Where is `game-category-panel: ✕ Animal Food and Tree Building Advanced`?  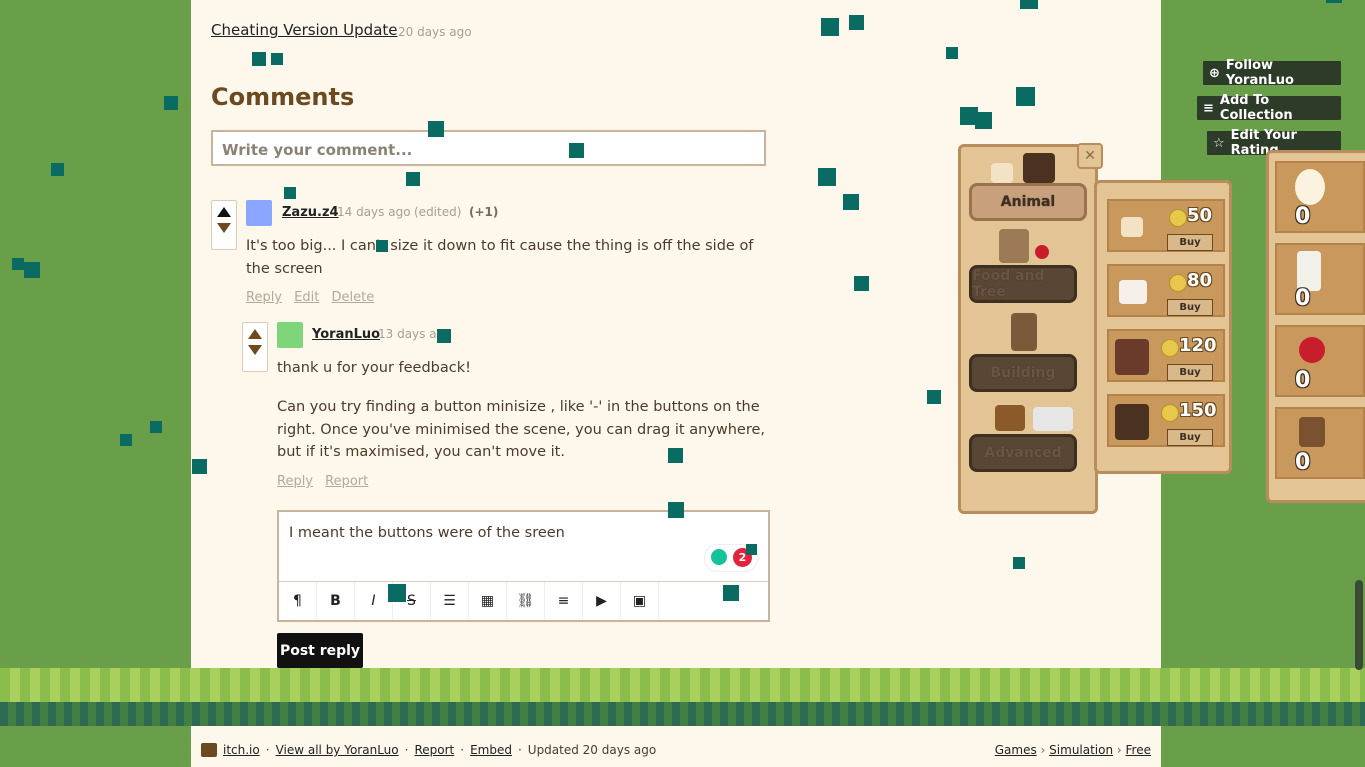 game-category-panel: ✕ Animal Food and Tree Building Advanced is located at coordinates (1030, 328).